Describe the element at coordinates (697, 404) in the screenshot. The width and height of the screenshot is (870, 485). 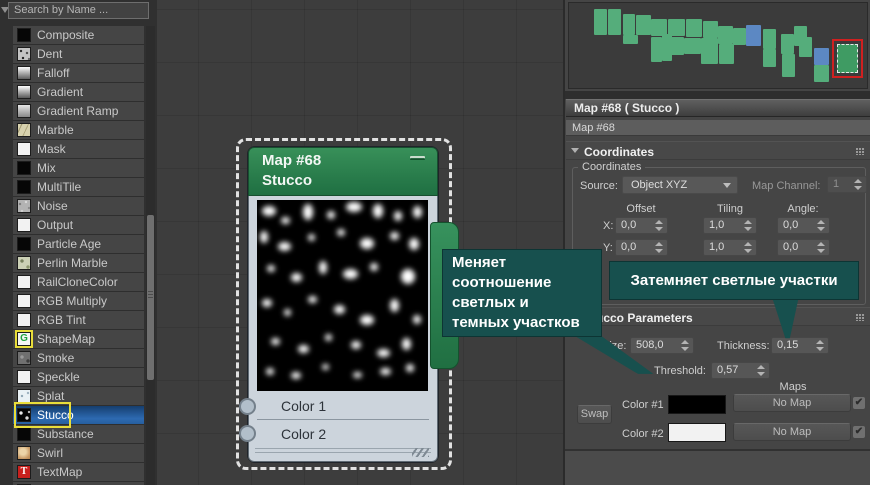
I see `color1-swatch` at that location.